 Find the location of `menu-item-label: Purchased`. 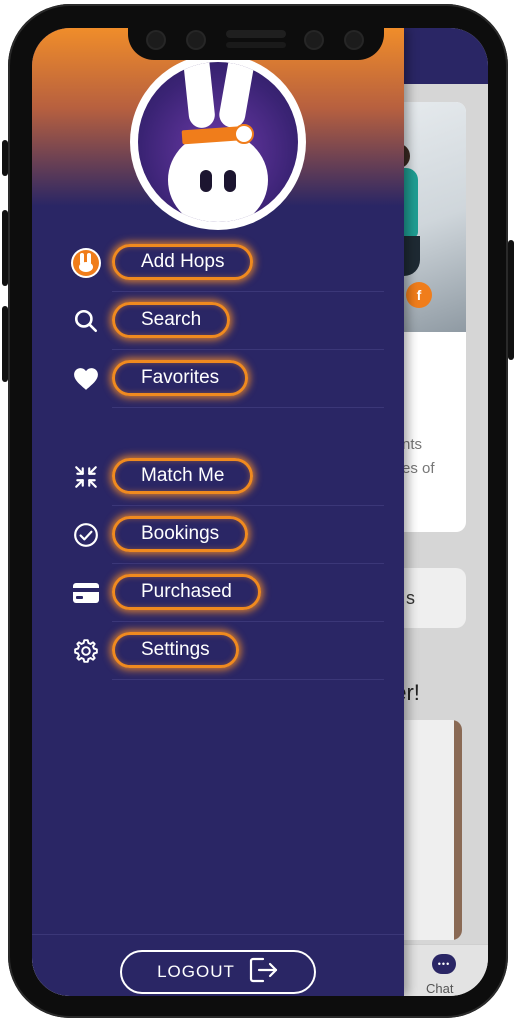

menu-item-label: Purchased is located at coordinates (186, 591).